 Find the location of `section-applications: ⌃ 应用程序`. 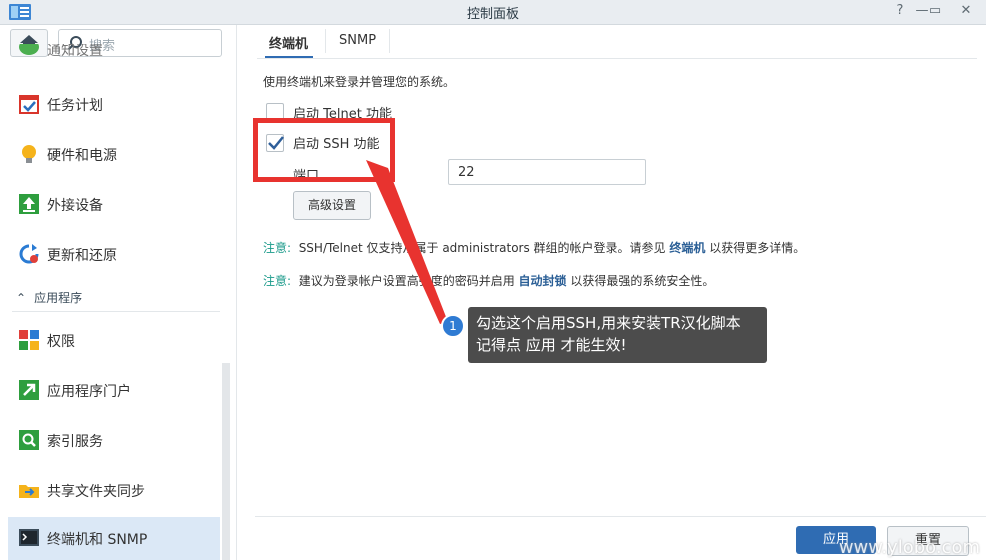

section-applications: ⌃ 应用程序 is located at coordinates (49, 297).